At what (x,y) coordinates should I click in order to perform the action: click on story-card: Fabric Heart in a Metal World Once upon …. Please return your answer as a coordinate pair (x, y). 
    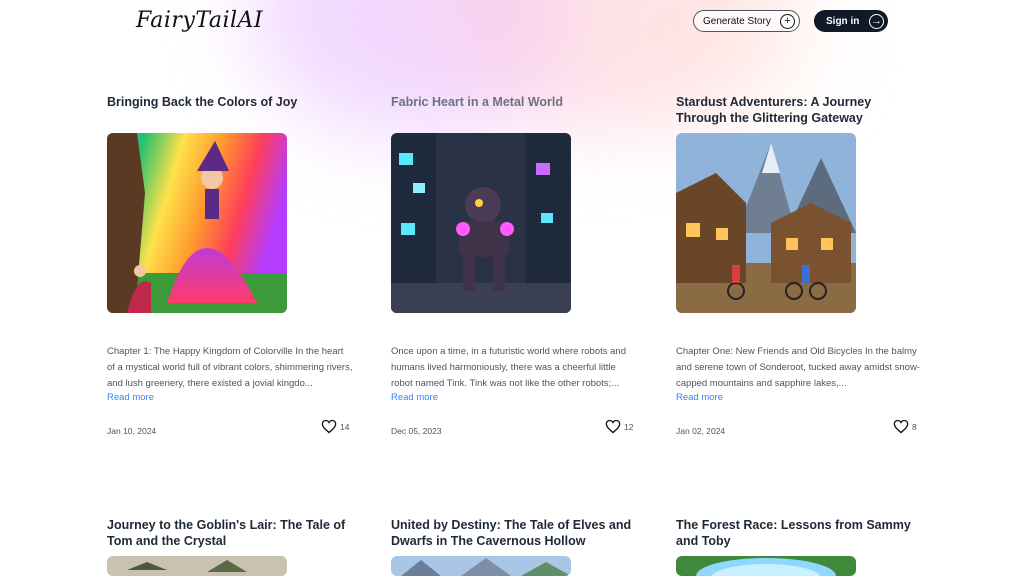
    Looking at the image, I should click on (514, 265).